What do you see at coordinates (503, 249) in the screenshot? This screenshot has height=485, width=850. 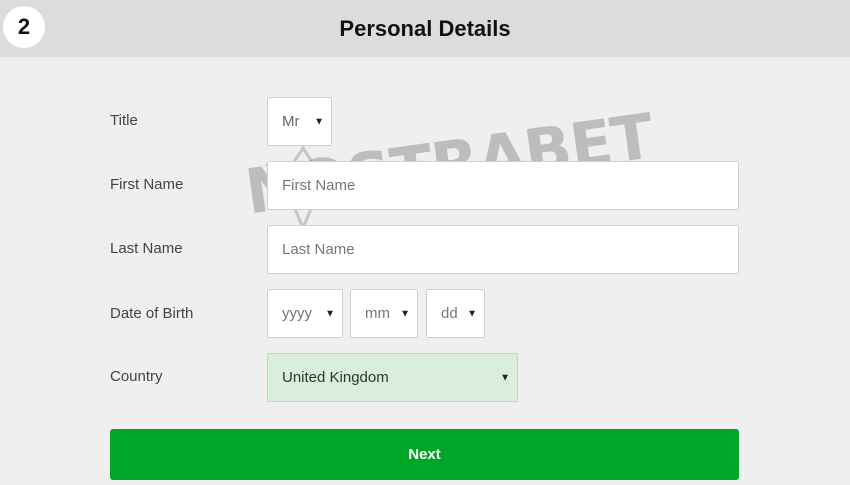 I see `last-name-input: Last Name` at bounding box center [503, 249].